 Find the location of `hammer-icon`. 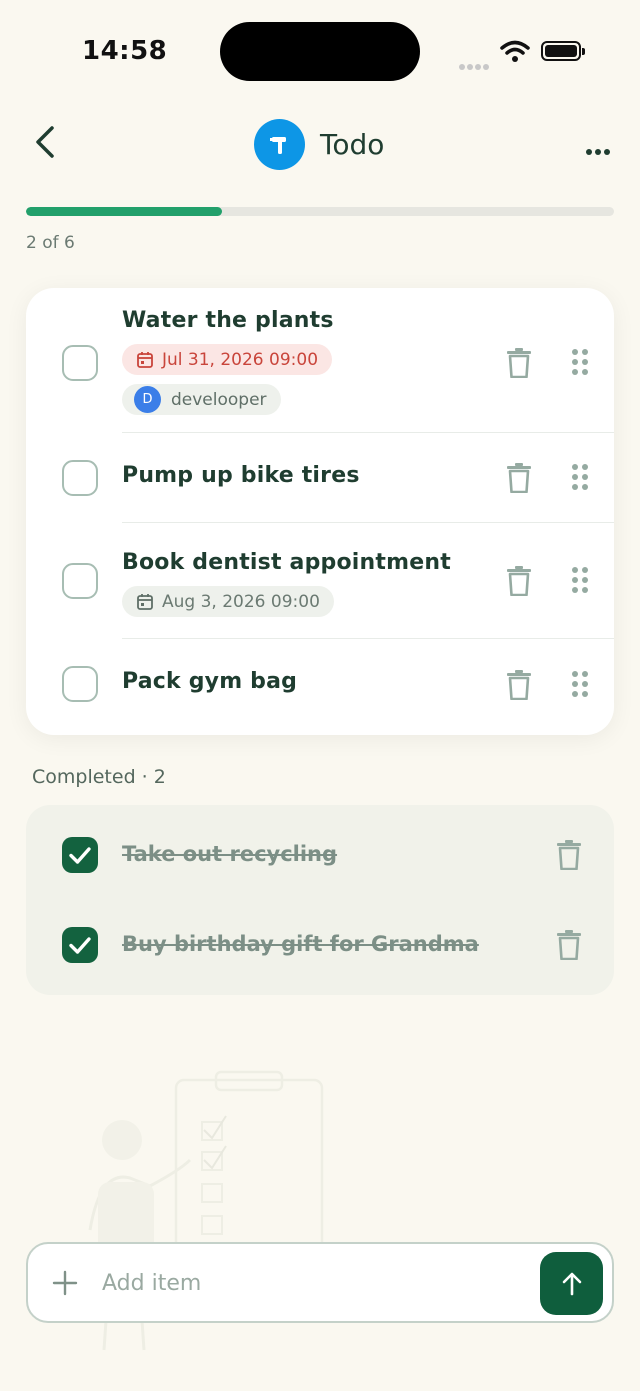

hammer-icon is located at coordinates (279, 144).